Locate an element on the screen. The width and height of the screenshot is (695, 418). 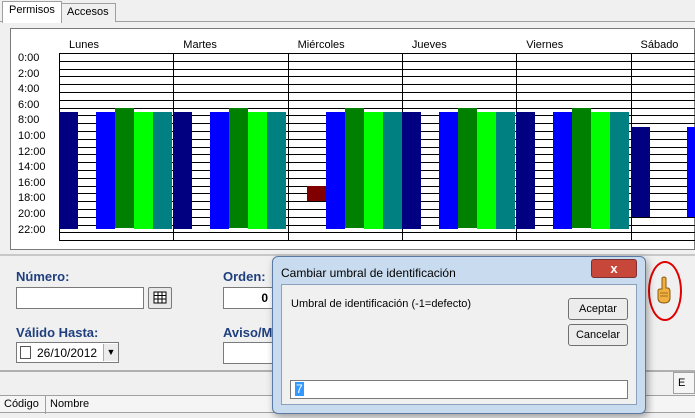
hour-label: 18:00 is located at coordinates (32, 198).